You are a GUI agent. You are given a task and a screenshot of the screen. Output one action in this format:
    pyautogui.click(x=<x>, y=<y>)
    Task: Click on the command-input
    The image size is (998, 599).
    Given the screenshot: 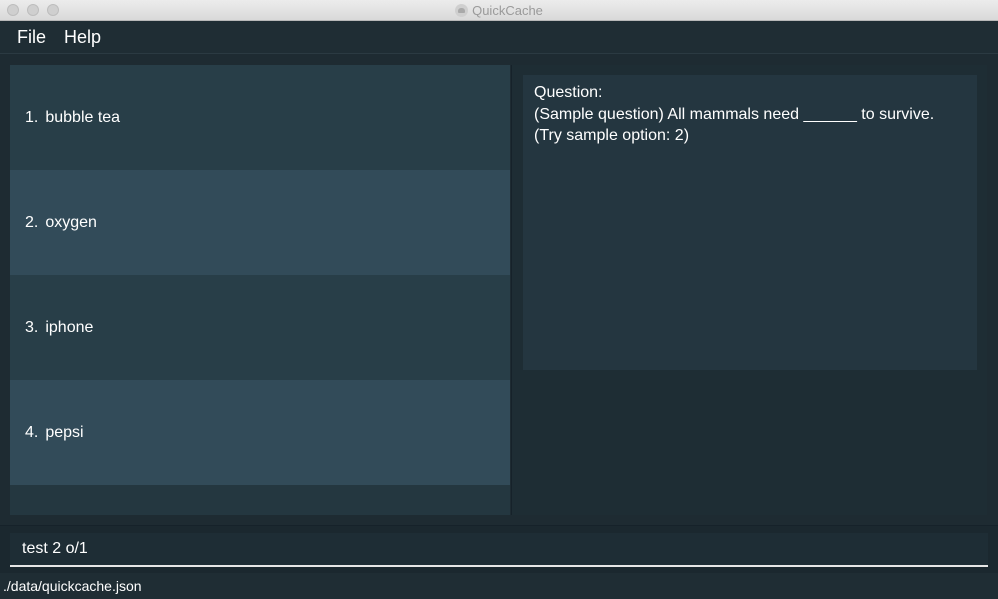 What is the action you would take?
    pyautogui.click(x=499, y=550)
    